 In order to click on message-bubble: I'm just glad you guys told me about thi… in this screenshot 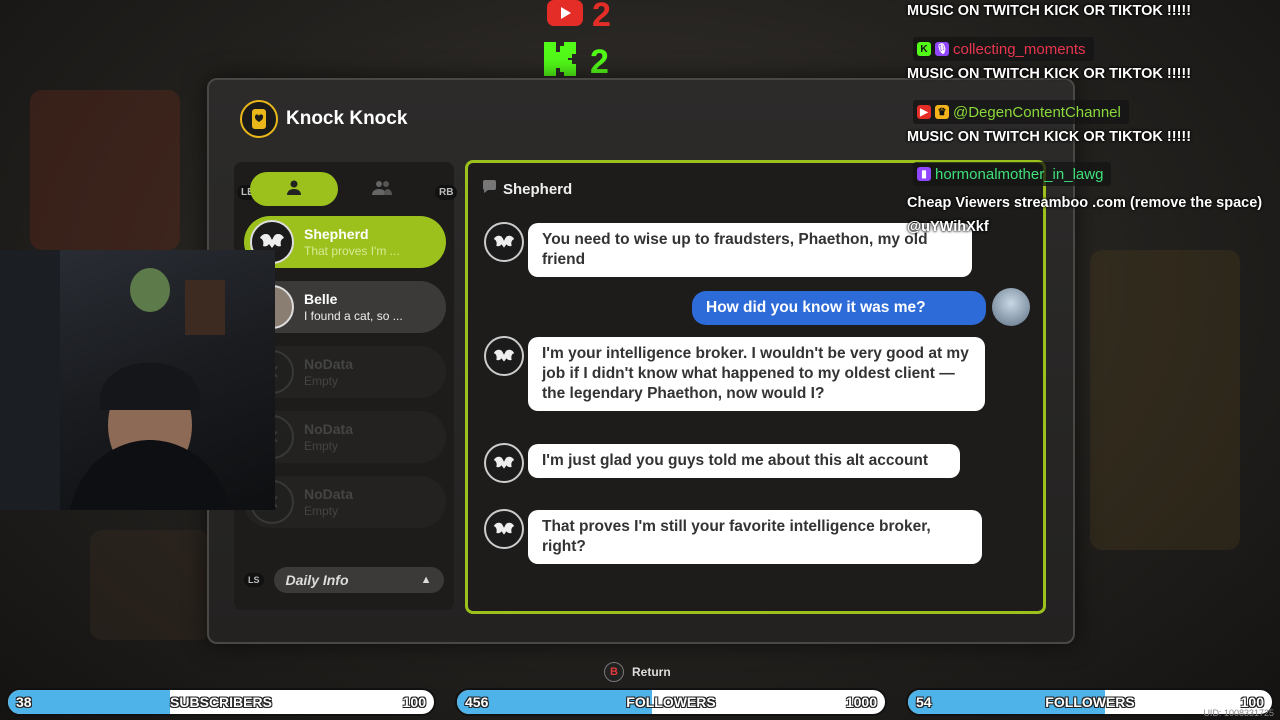, I will do `click(744, 461)`.